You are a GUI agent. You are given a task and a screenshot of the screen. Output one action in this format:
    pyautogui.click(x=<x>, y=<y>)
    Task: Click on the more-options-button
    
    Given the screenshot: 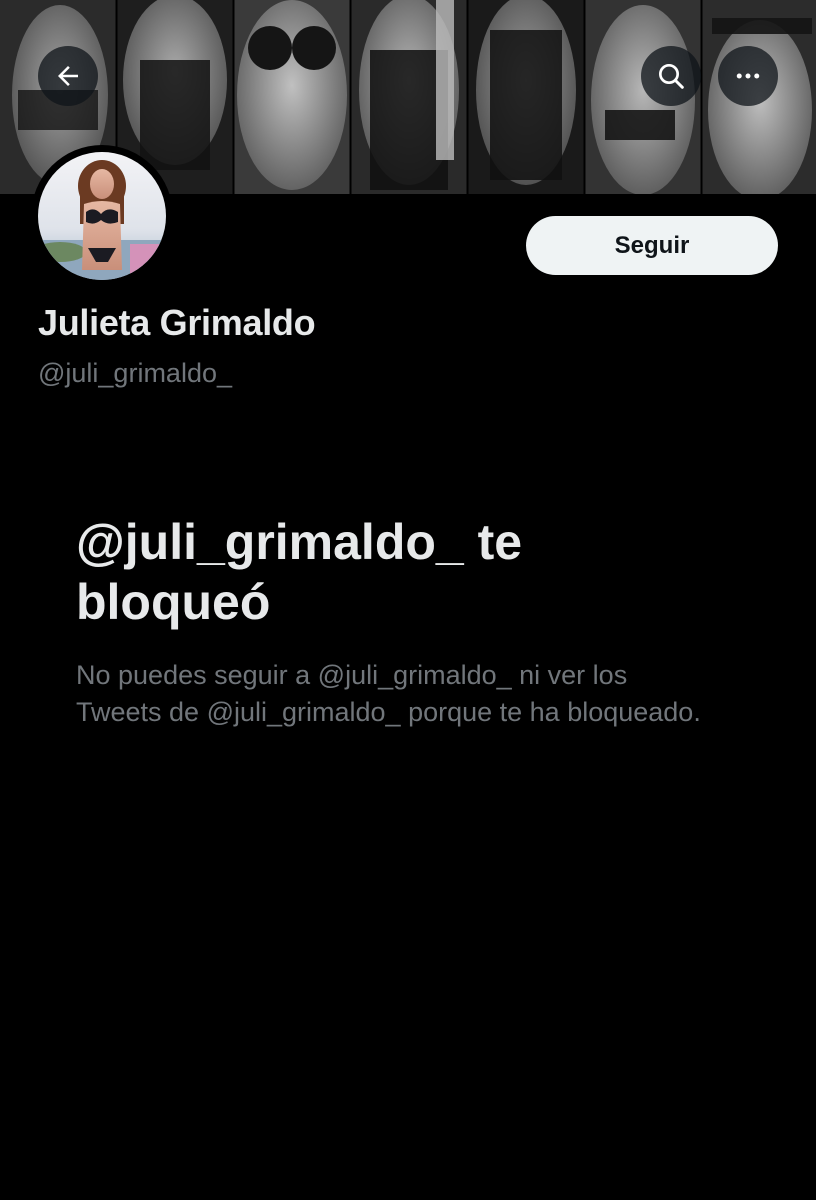 What is the action you would take?
    pyautogui.click(x=748, y=76)
    